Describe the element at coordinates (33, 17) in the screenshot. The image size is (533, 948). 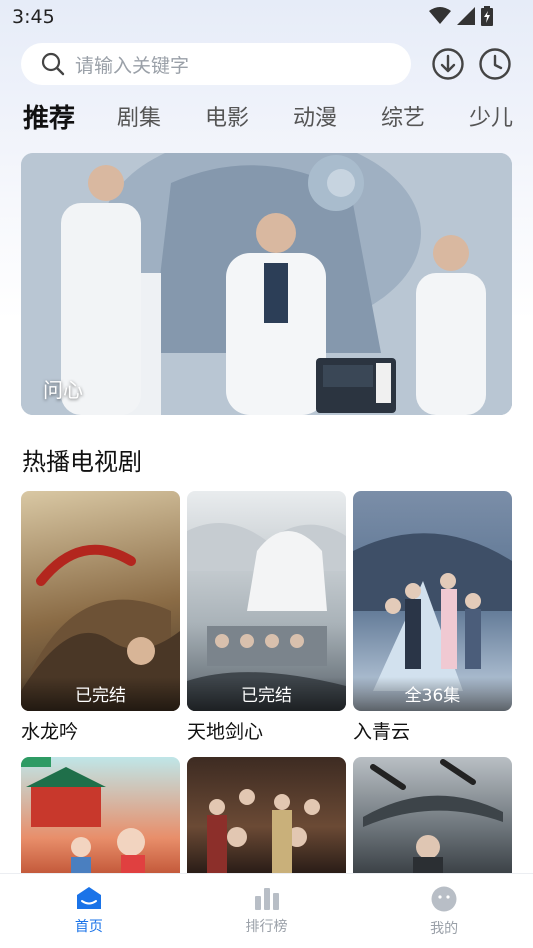
I see `status-time: 3:45` at that location.